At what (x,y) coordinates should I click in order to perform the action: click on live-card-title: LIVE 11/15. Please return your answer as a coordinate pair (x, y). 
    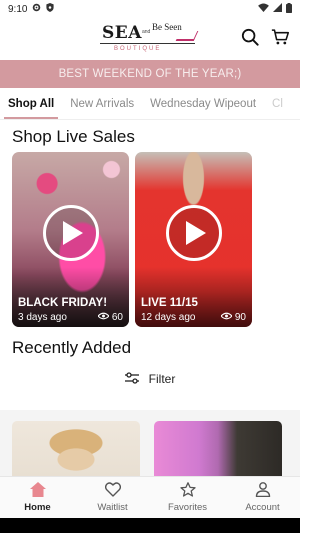
    Looking at the image, I should click on (169, 303).